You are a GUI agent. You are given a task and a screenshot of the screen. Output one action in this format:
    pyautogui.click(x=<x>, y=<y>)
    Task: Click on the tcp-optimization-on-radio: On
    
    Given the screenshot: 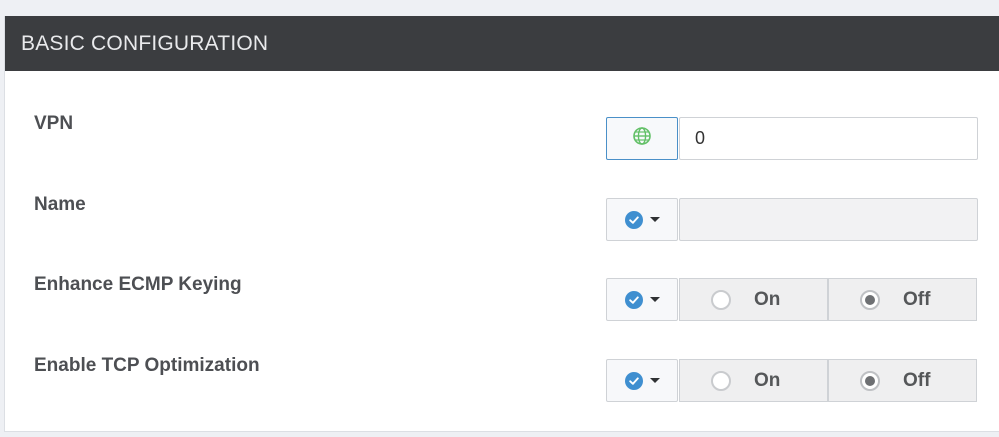 What is the action you would take?
    pyautogui.click(x=753, y=380)
    